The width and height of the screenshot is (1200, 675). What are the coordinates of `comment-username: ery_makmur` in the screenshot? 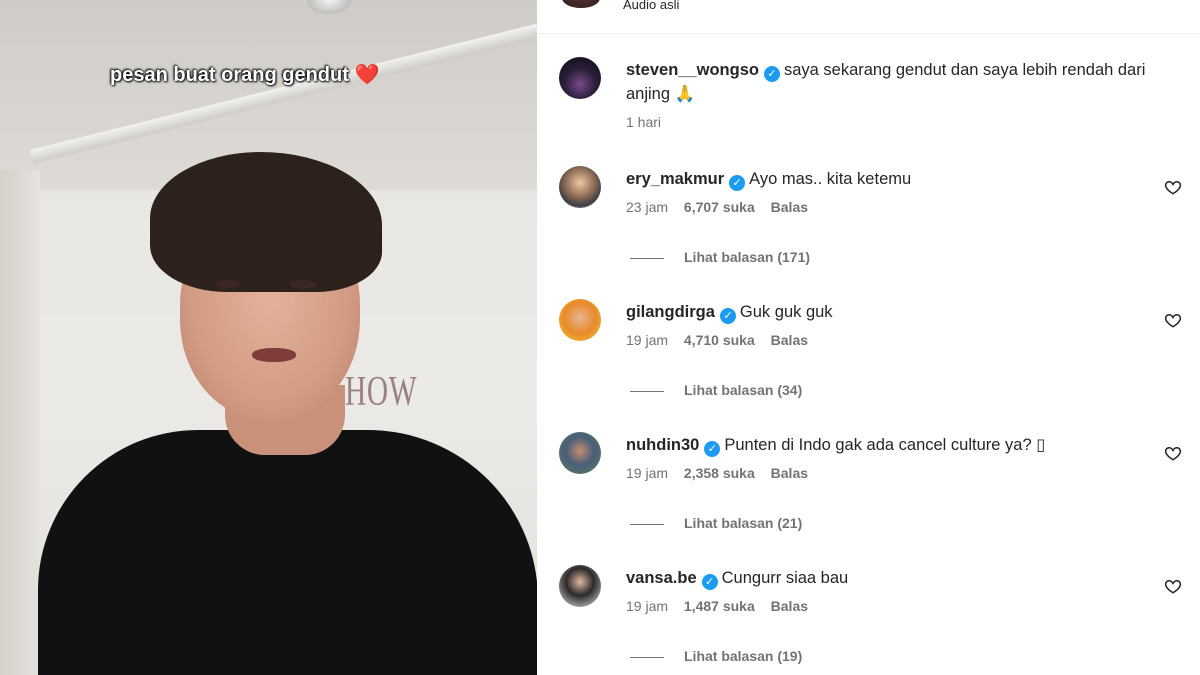 It's located at (675, 179).